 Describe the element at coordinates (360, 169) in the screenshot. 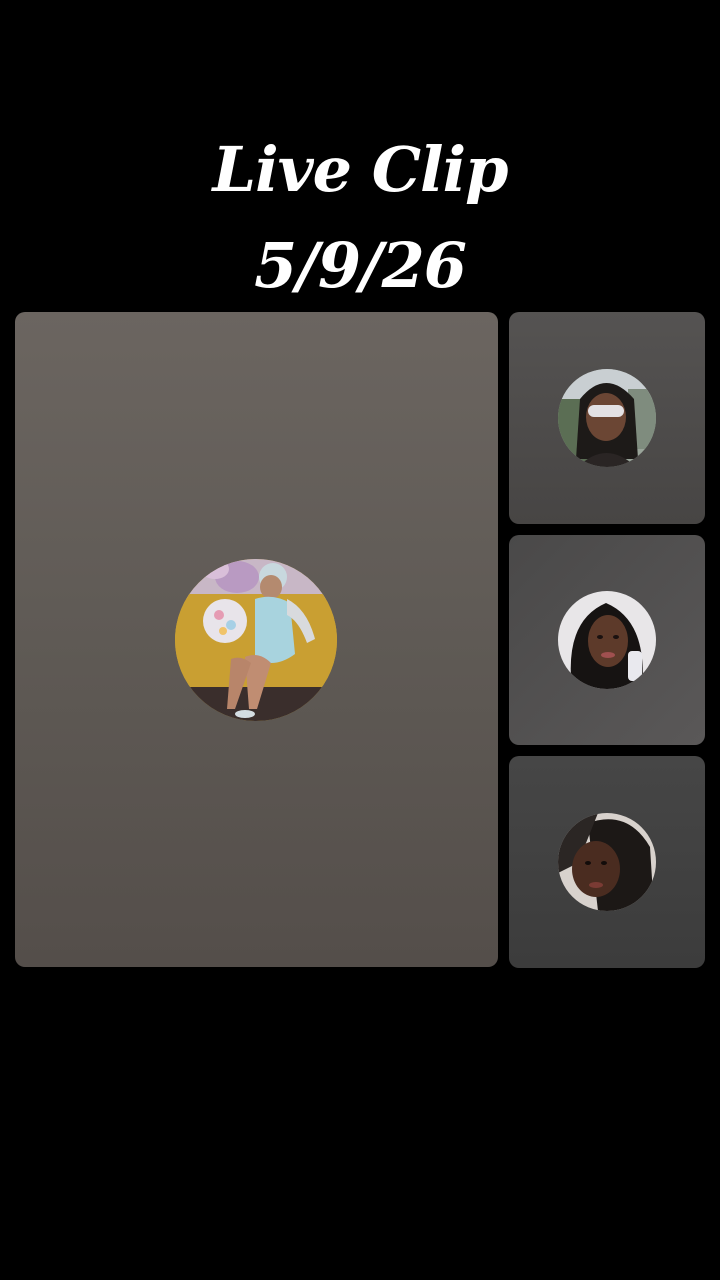

I see `clip-title-line-1: Live Clip` at that location.